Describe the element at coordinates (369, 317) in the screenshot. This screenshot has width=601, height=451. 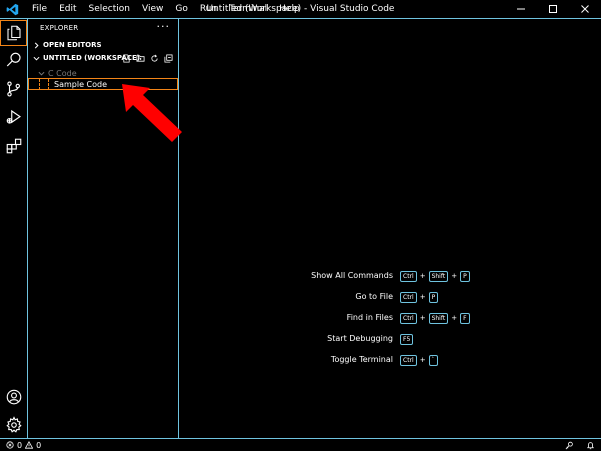
I see `shortcut-label: Find in Files` at that location.